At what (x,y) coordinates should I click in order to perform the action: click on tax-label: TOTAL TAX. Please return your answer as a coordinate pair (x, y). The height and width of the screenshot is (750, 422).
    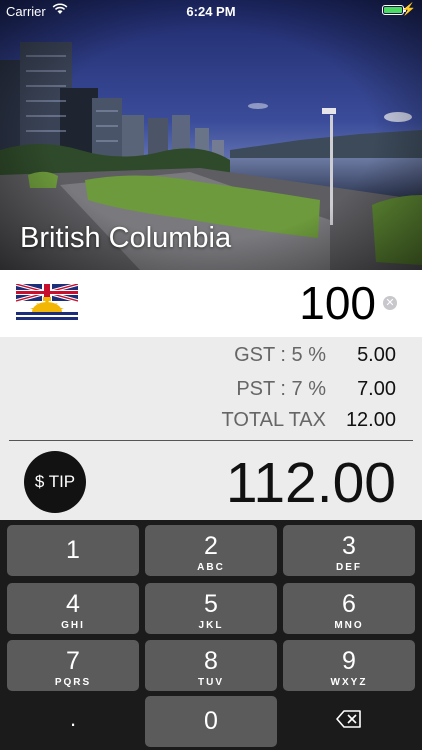
    Looking at the image, I should click on (273, 420).